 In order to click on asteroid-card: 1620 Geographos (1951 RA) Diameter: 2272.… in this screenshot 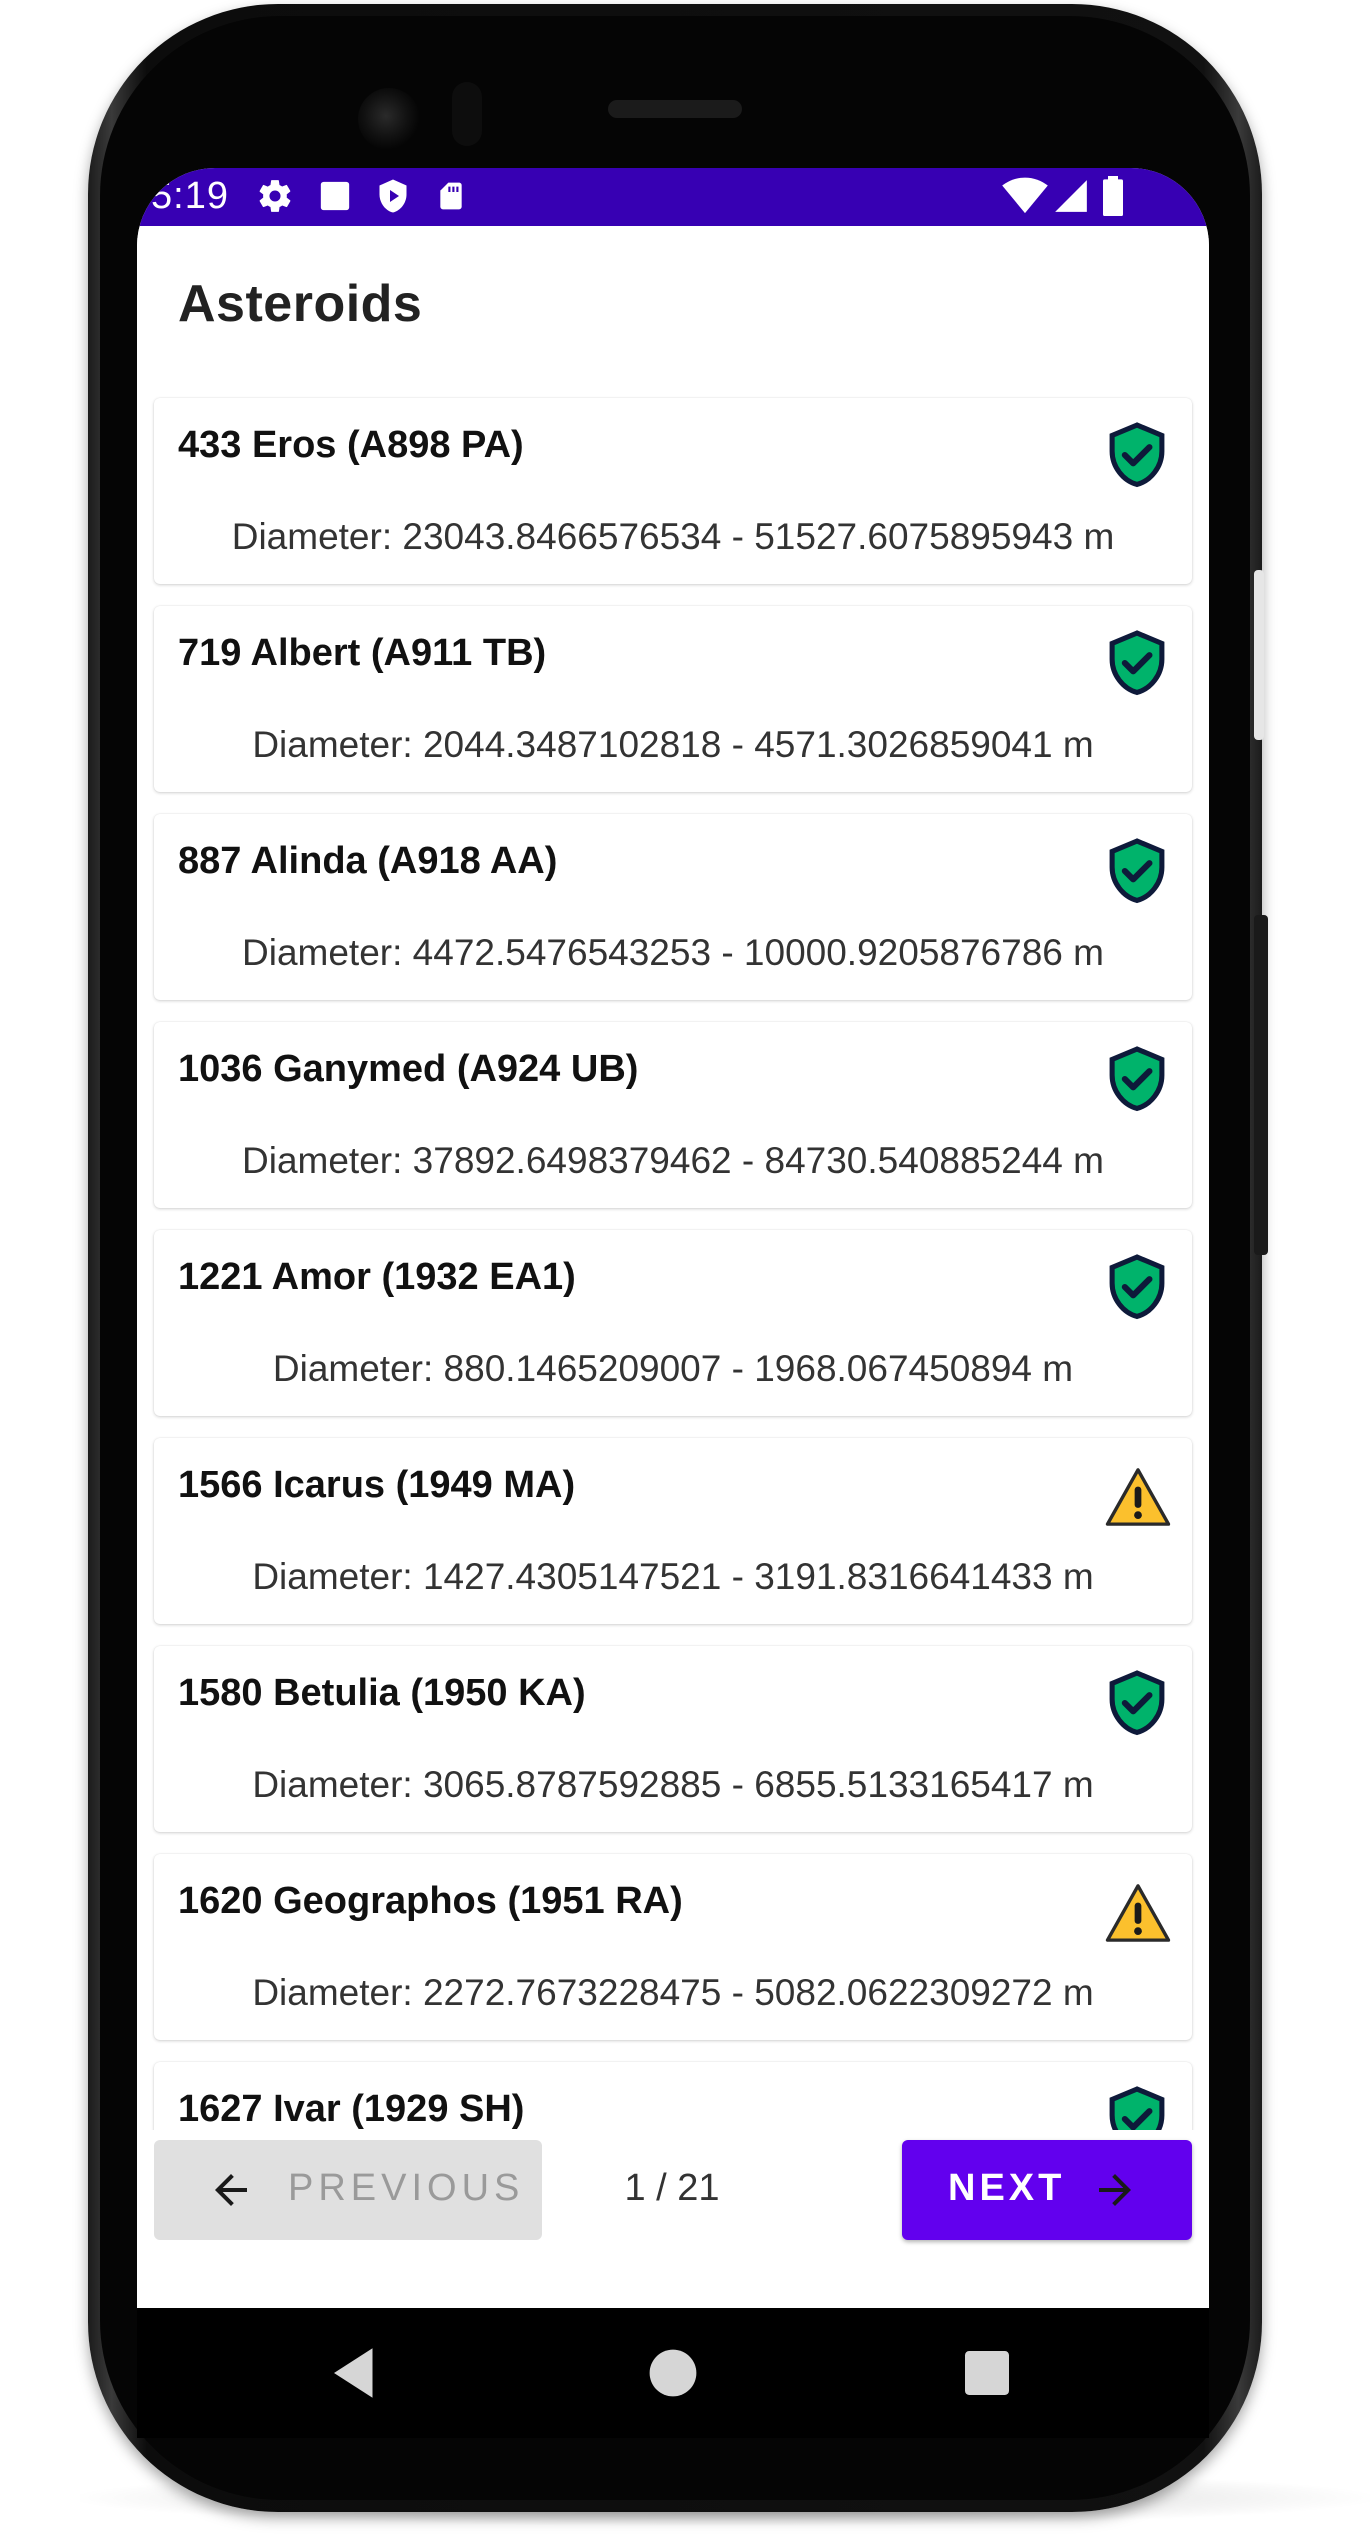, I will do `click(673, 1947)`.